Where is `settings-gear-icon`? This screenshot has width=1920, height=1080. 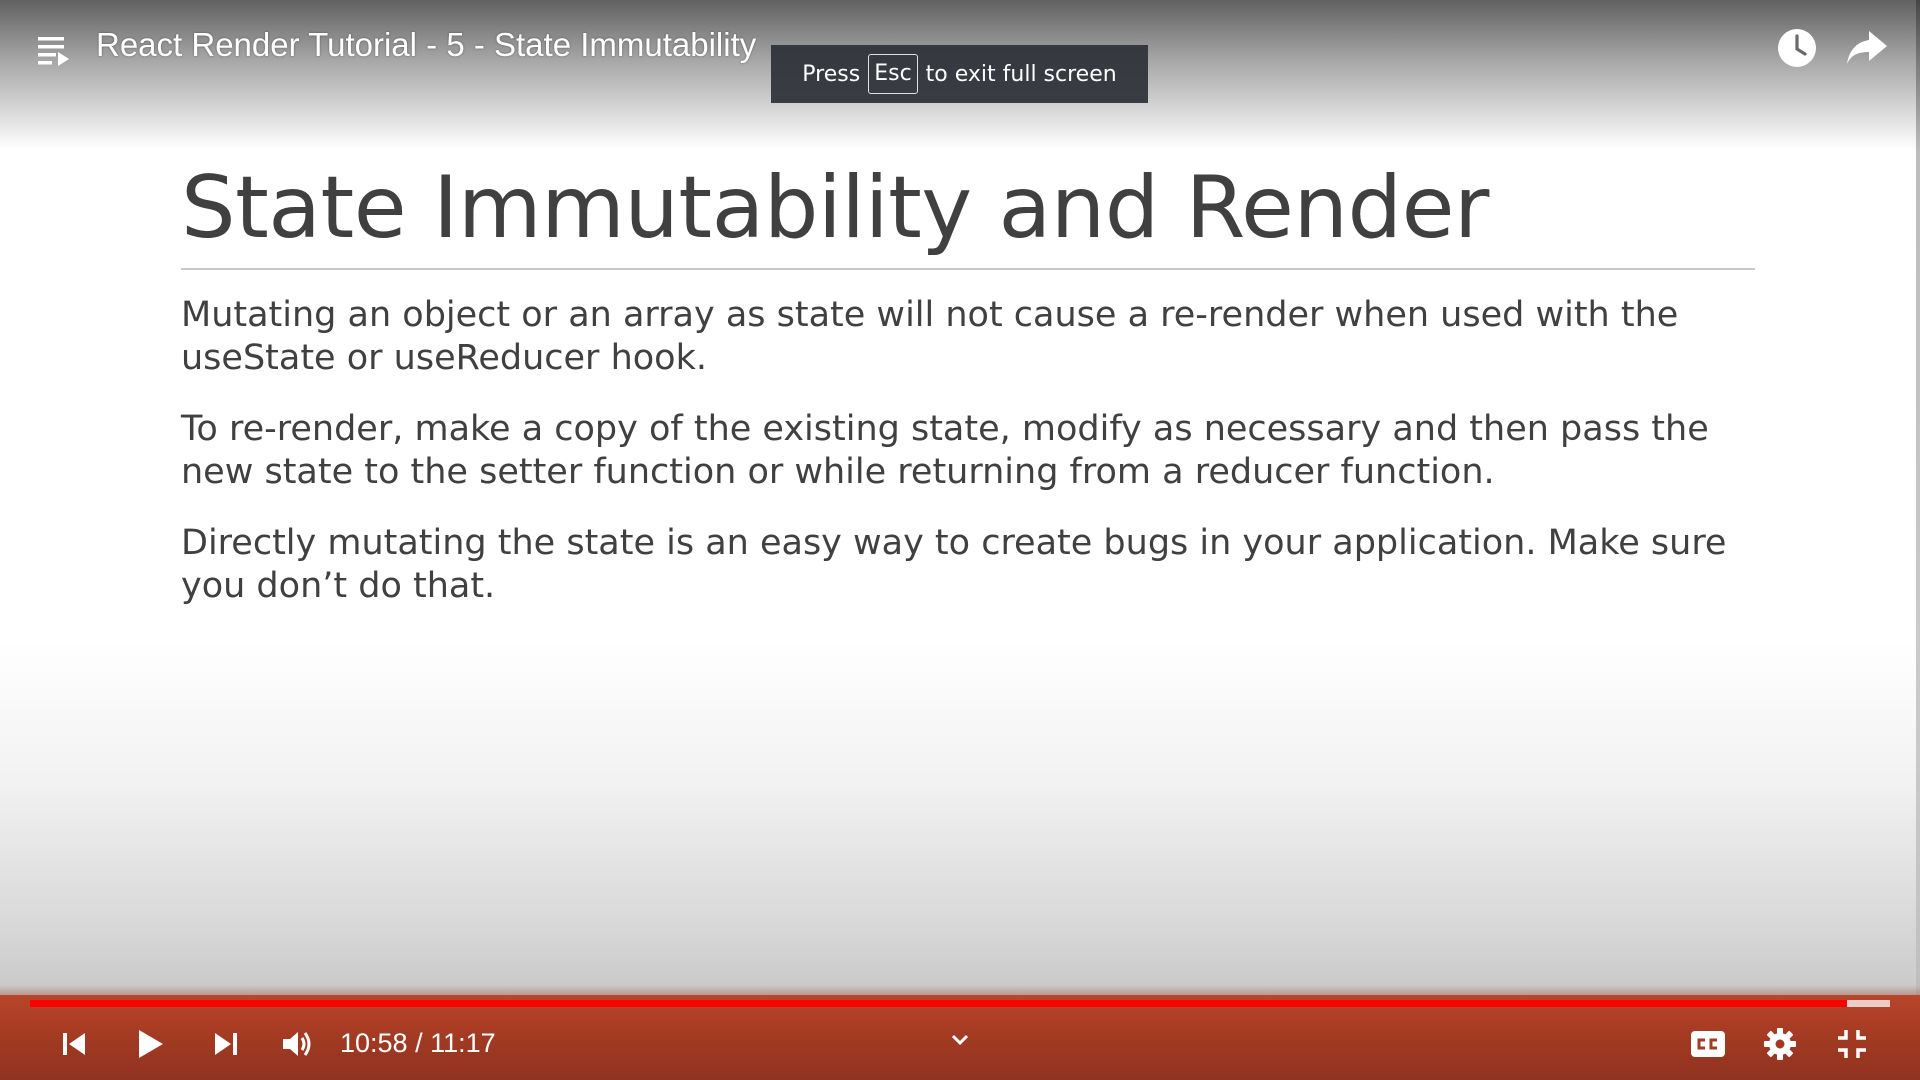
settings-gear-icon is located at coordinates (1780, 1044).